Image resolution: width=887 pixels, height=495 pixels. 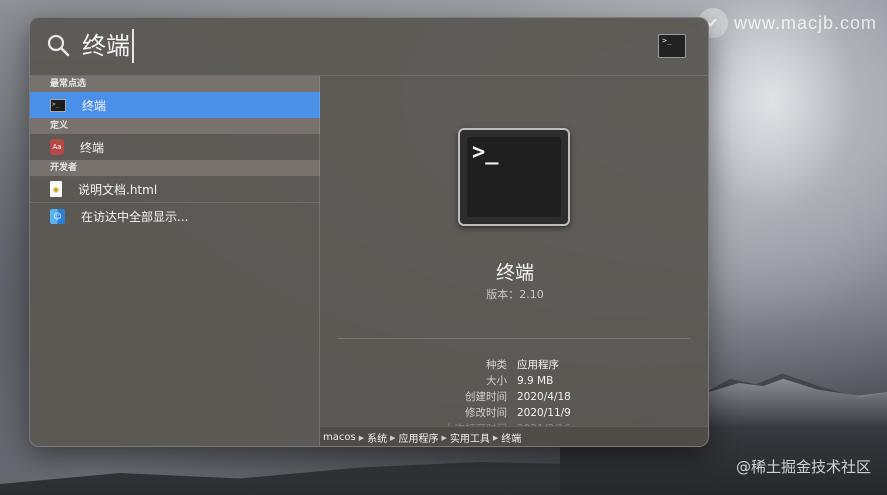 What do you see at coordinates (175, 84) in the screenshot?
I see `section-header: 最常点选` at bounding box center [175, 84].